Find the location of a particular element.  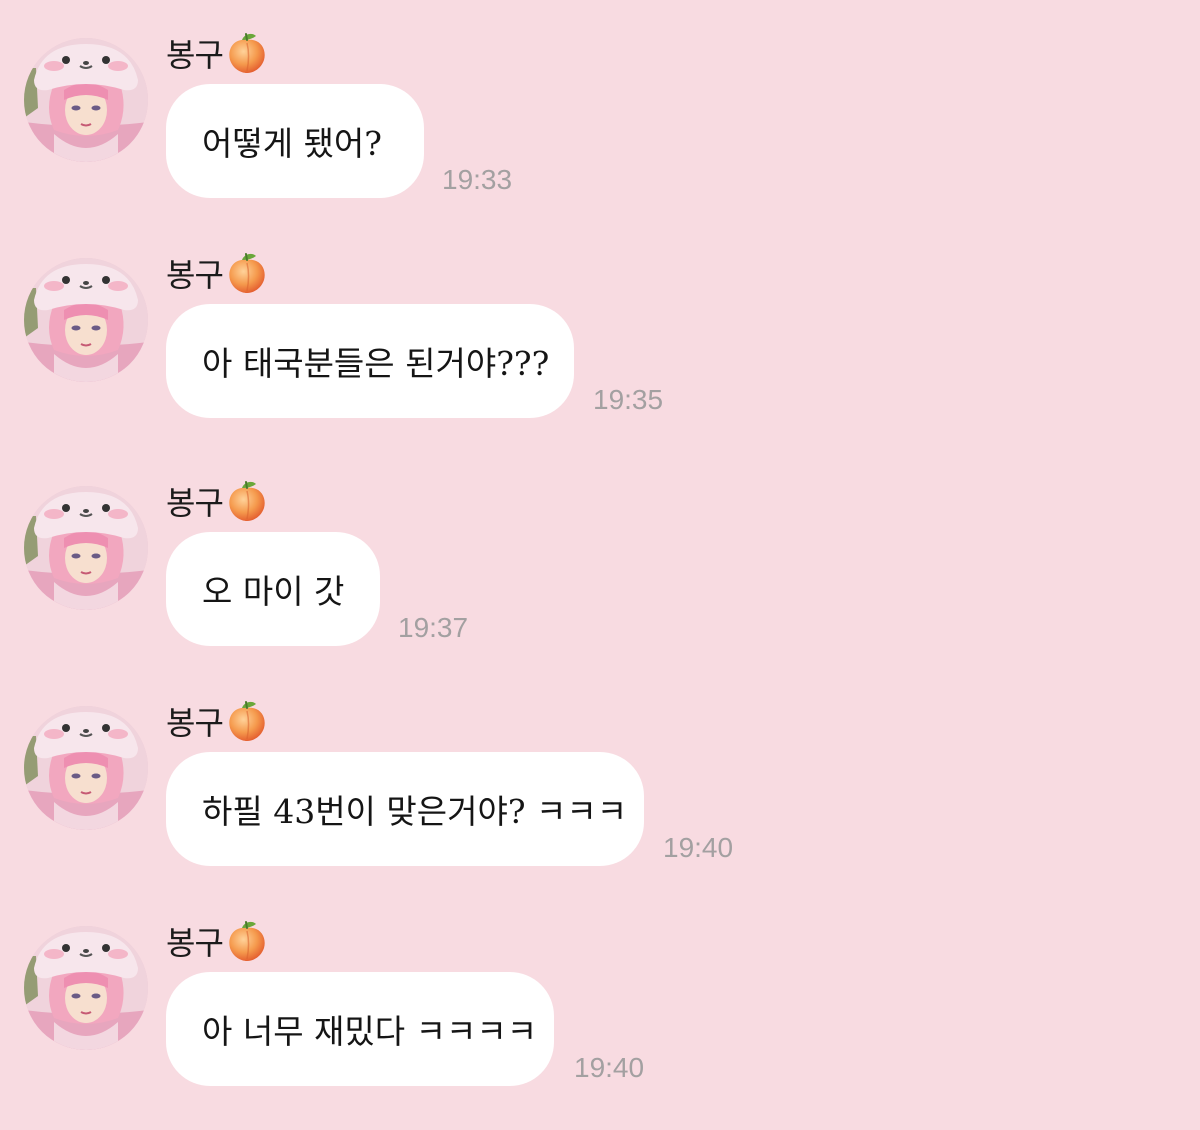

message-bubble: 아 너무 재밌다 ㅋㅋㅋㅋ is located at coordinates (360, 1029).